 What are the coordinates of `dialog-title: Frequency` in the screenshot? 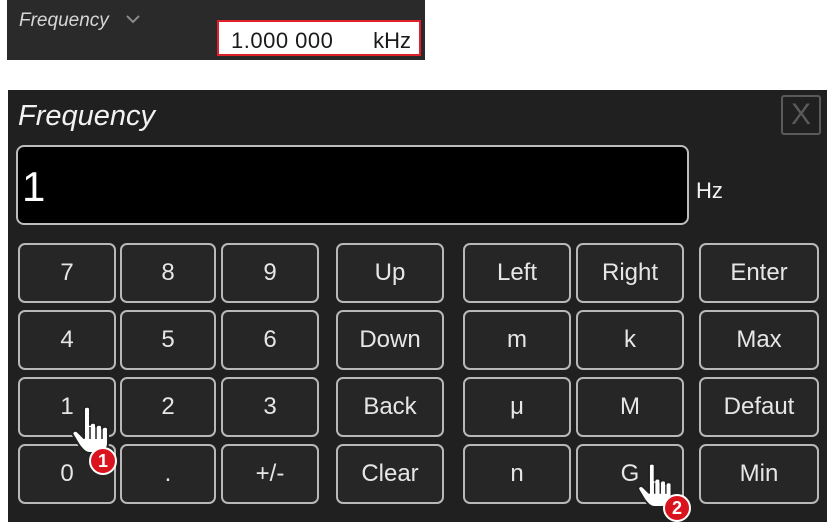 It's located at (87, 116).